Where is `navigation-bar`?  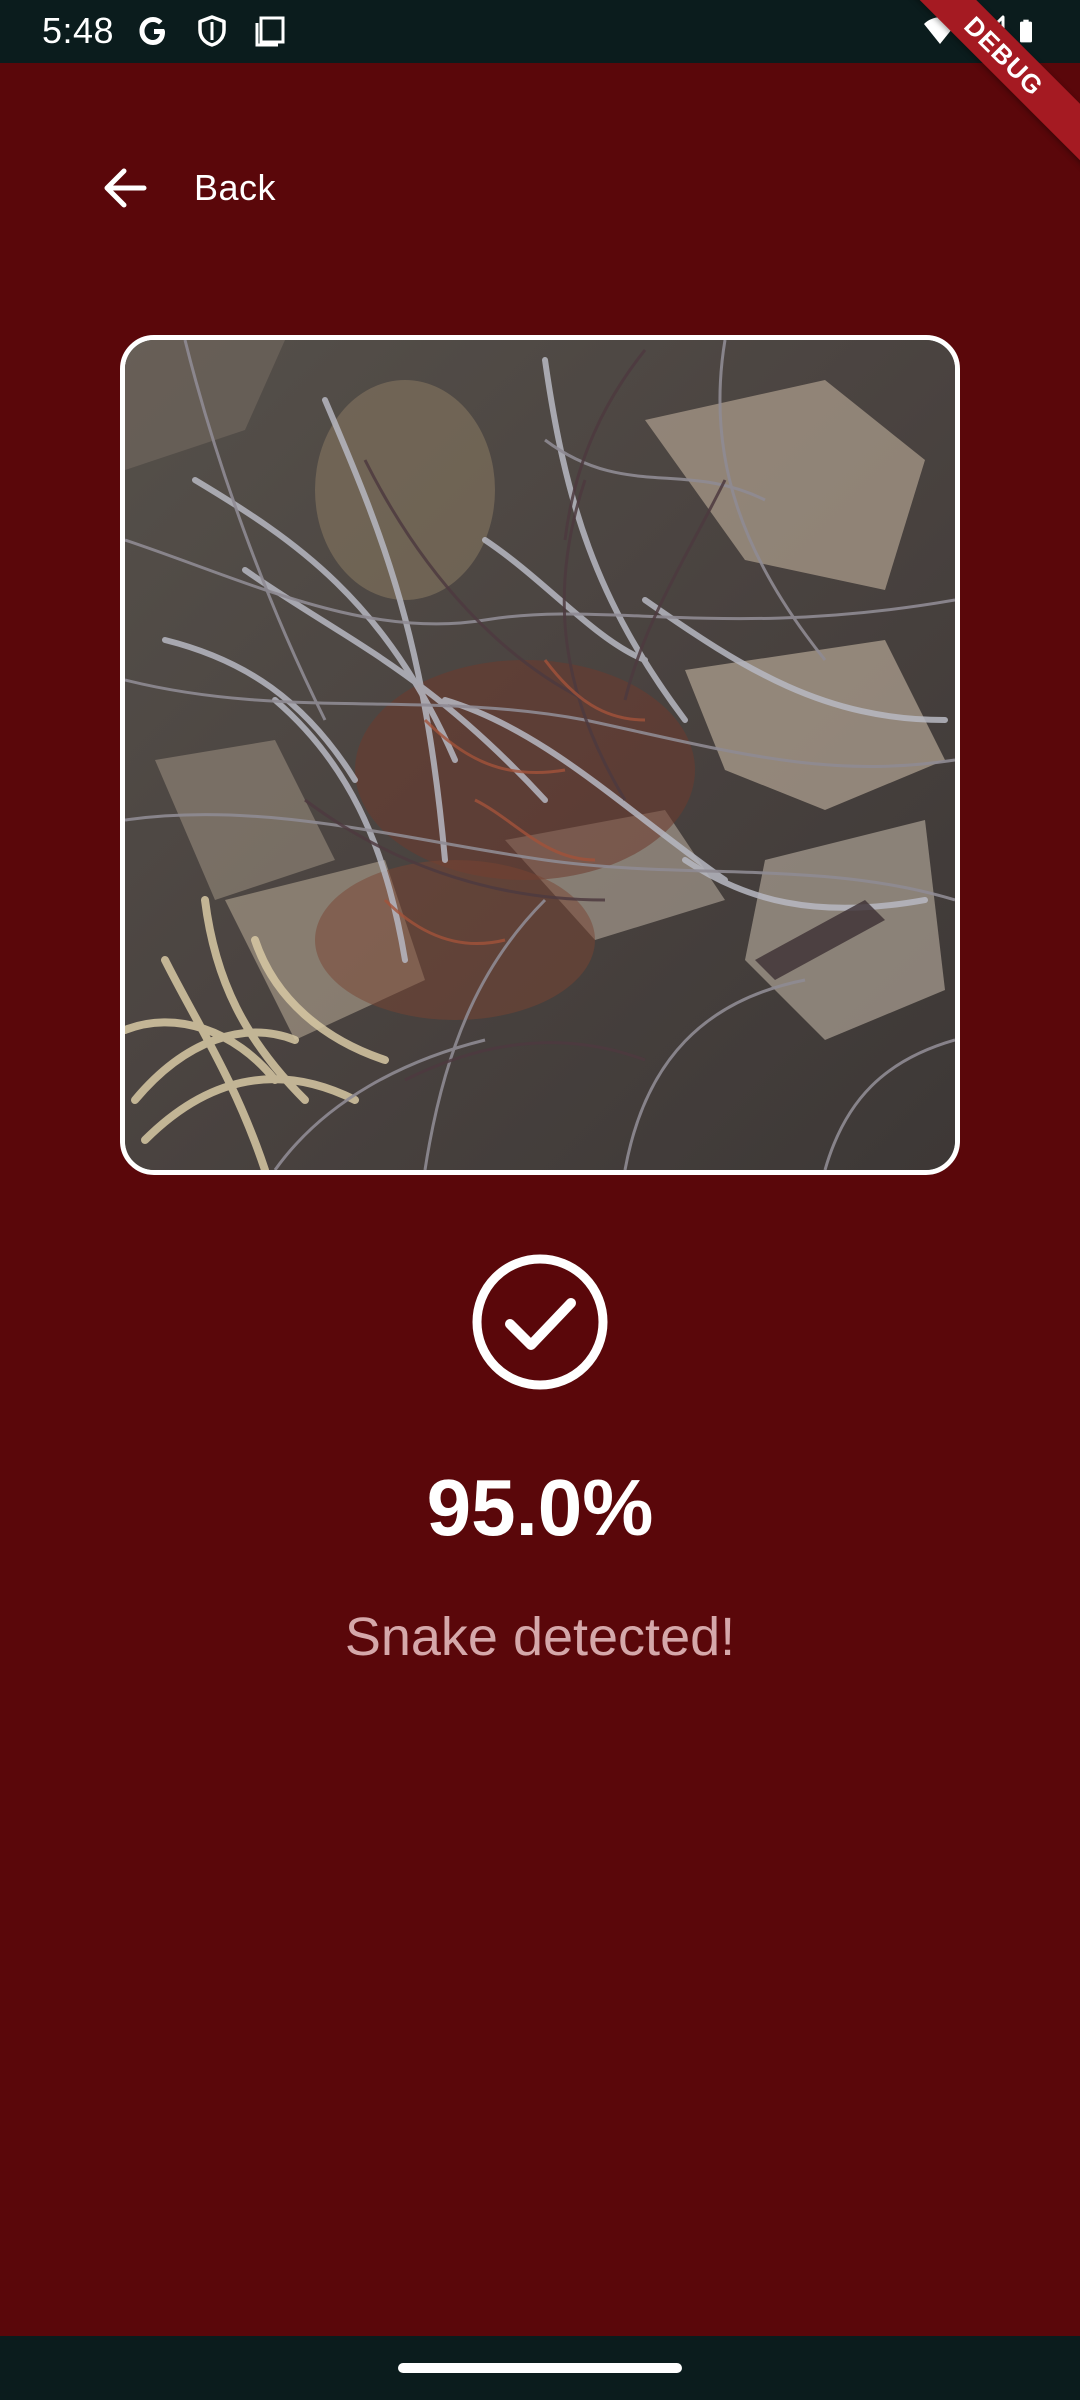 navigation-bar is located at coordinates (540, 2368).